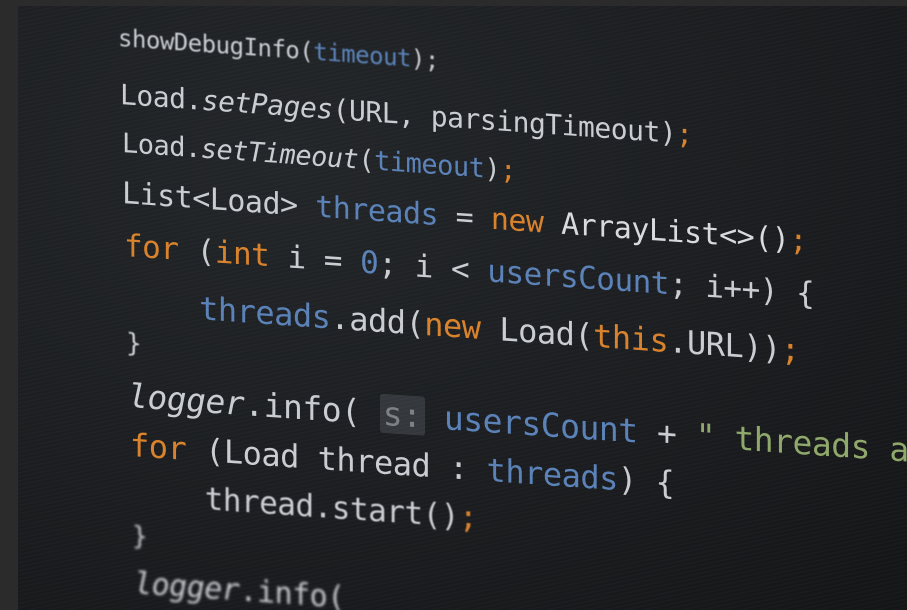 This screenshot has height=610, width=907. Describe the element at coordinates (801, 444) in the screenshot. I see `code-token: " threads are cre` at that location.